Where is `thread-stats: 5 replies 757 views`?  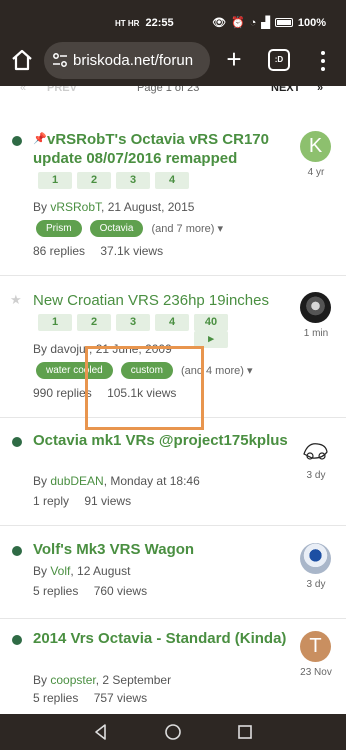 thread-stats: 5 replies 757 views is located at coordinates (96, 698).